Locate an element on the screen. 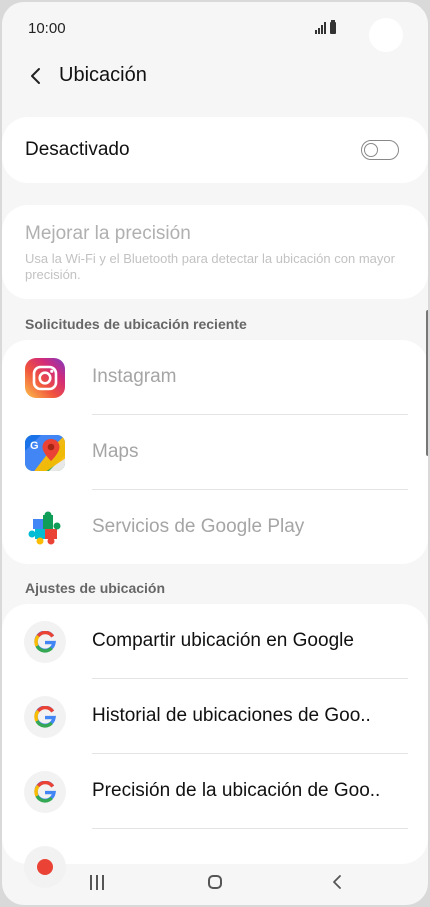  recent-requests-header: Solicitudes de ubicación reciente is located at coordinates (136, 324).